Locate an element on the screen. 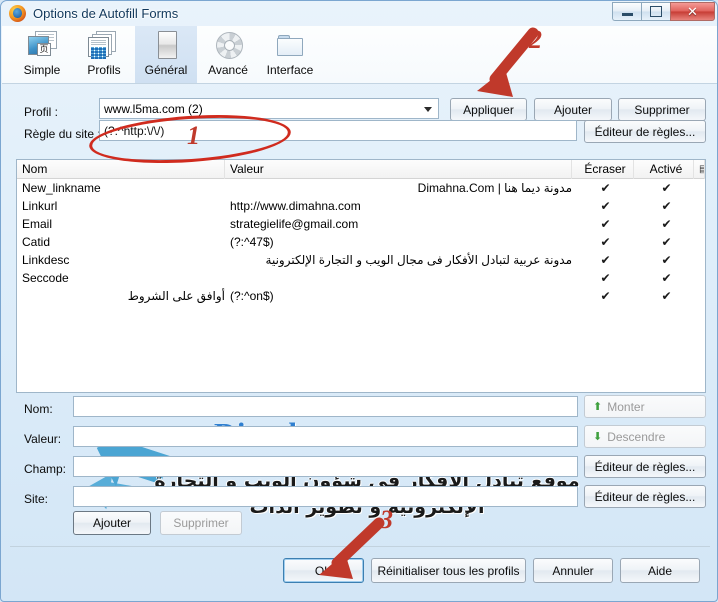  move-down-button: ⬇ Descendre is located at coordinates (645, 436).